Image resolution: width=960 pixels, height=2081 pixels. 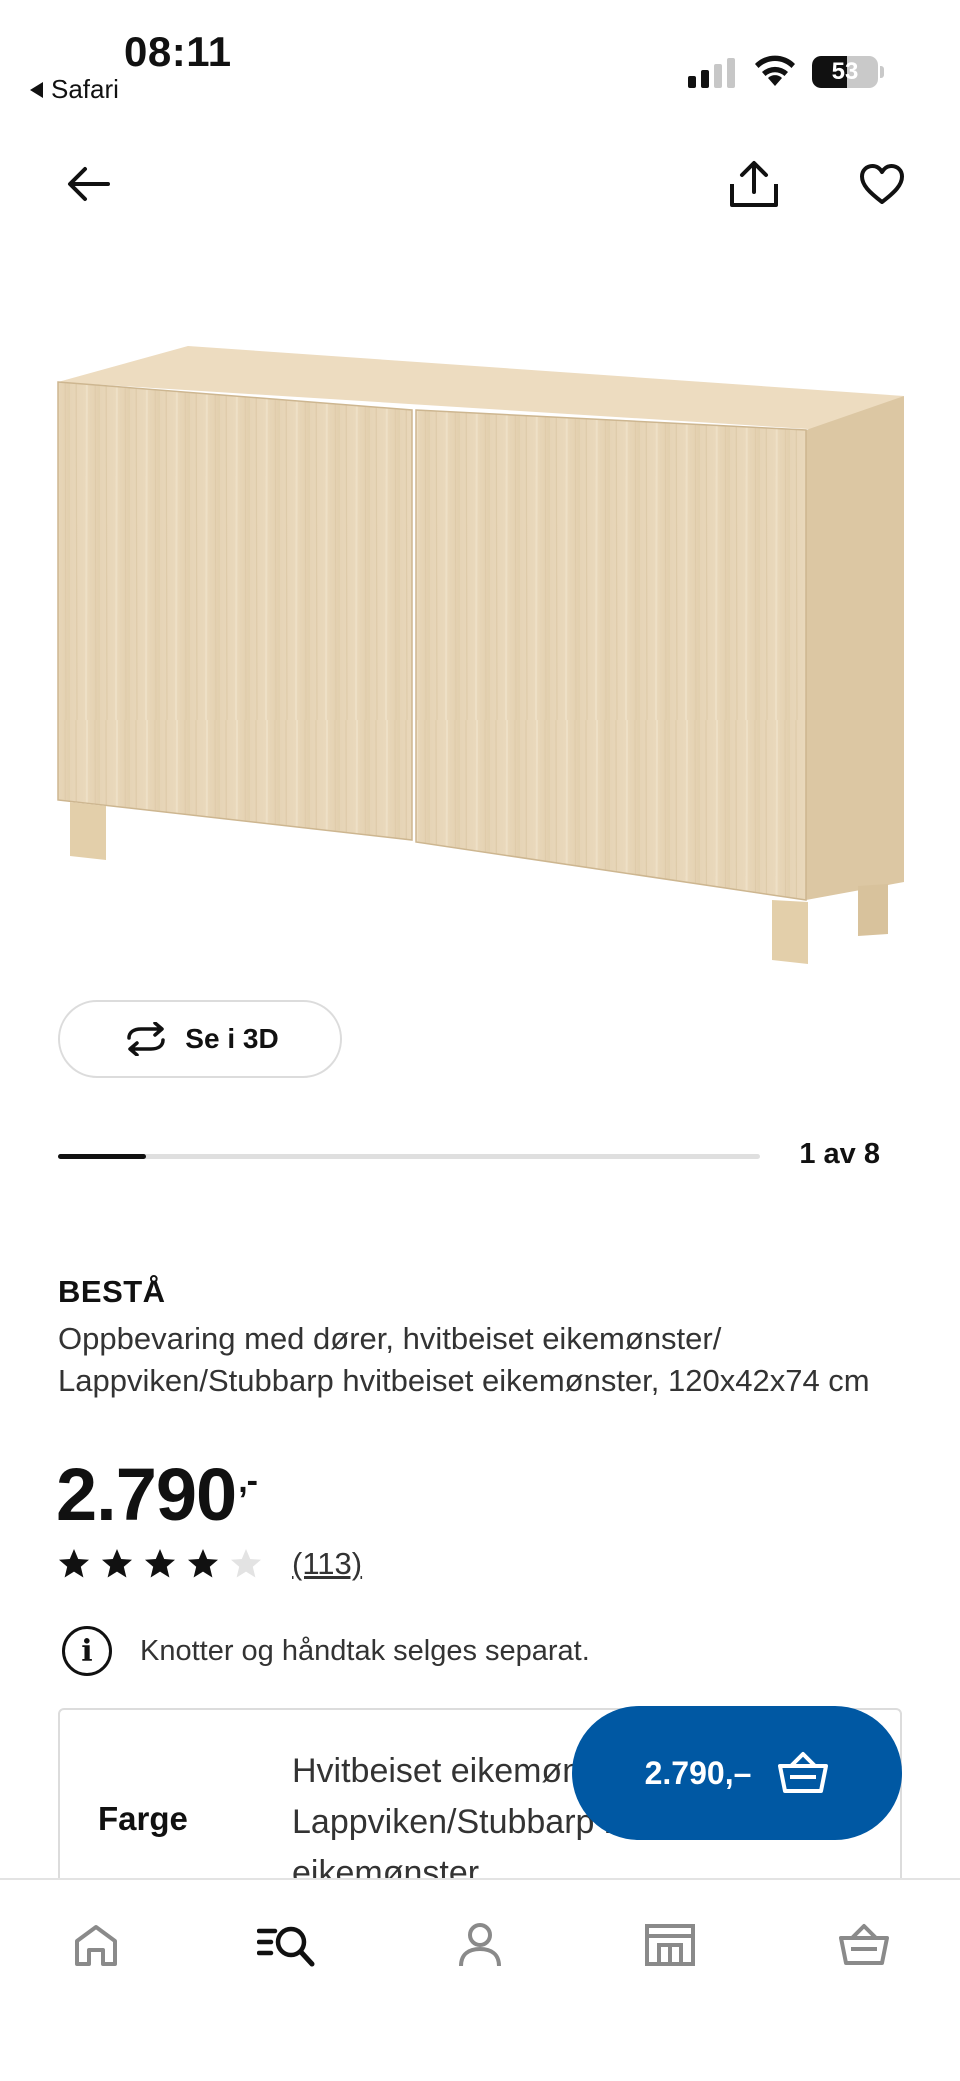 I want to click on info-text: Knotter og håndtak selges separat., so click(x=365, y=1650).